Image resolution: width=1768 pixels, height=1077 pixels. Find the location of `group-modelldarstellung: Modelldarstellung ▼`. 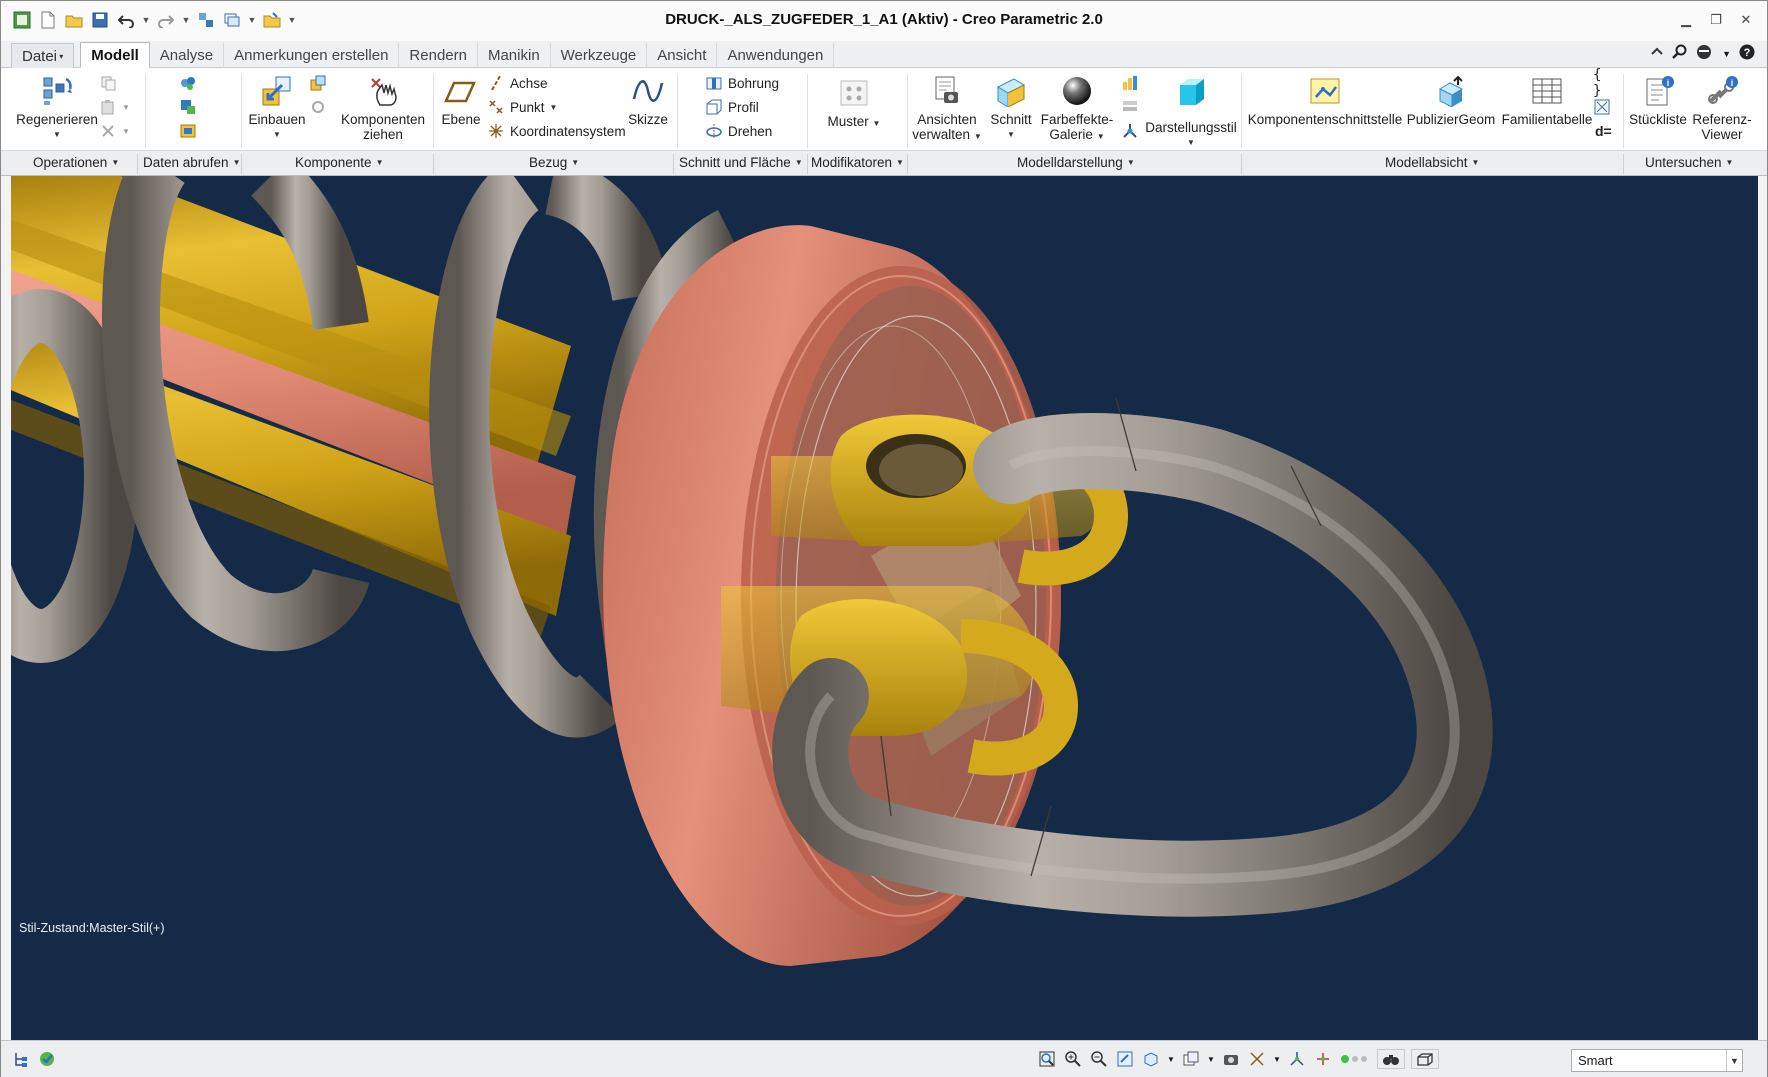

group-modelldarstellung: Modelldarstellung ▼ is located at coordinates (1076, 162).